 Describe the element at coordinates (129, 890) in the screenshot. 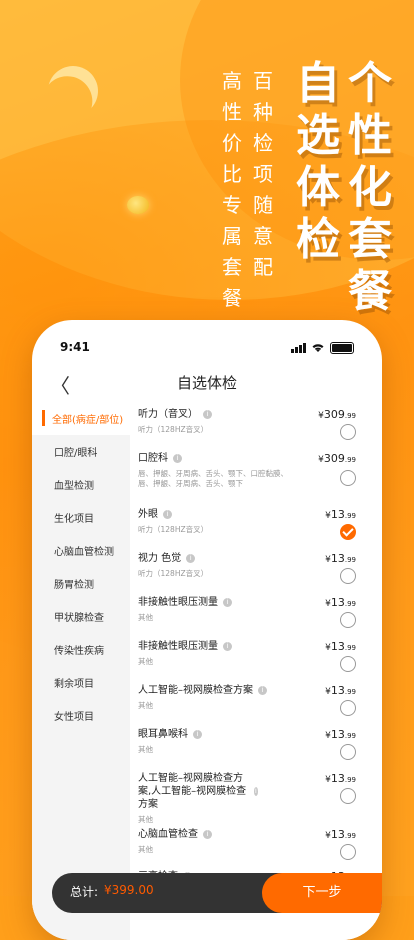

I see `total-value: ¥399.00` at that location.